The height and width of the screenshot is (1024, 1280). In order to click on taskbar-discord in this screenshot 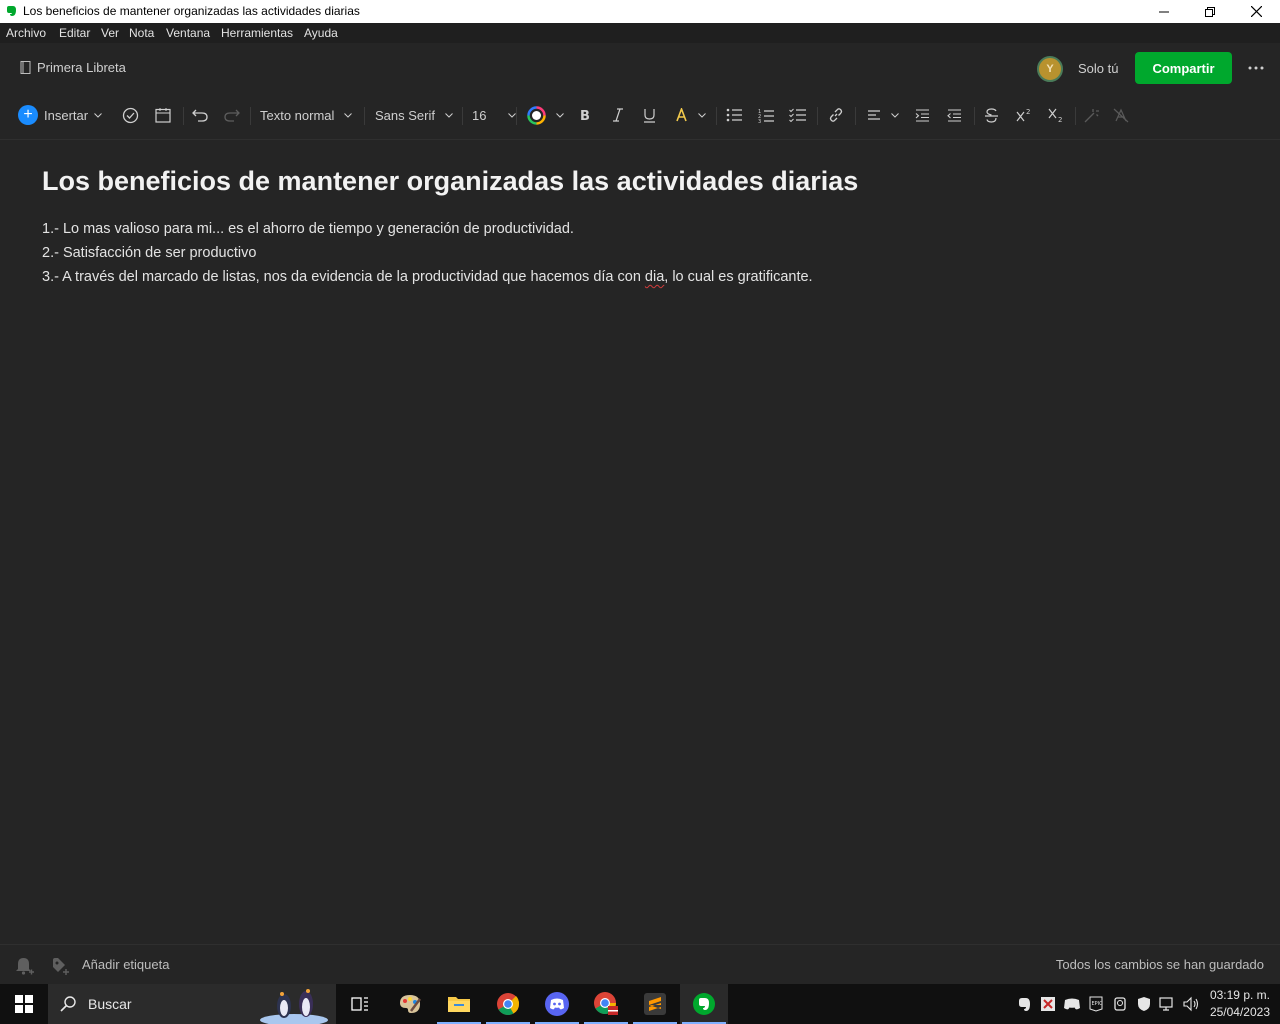, I will do `click(557, 1004)`.